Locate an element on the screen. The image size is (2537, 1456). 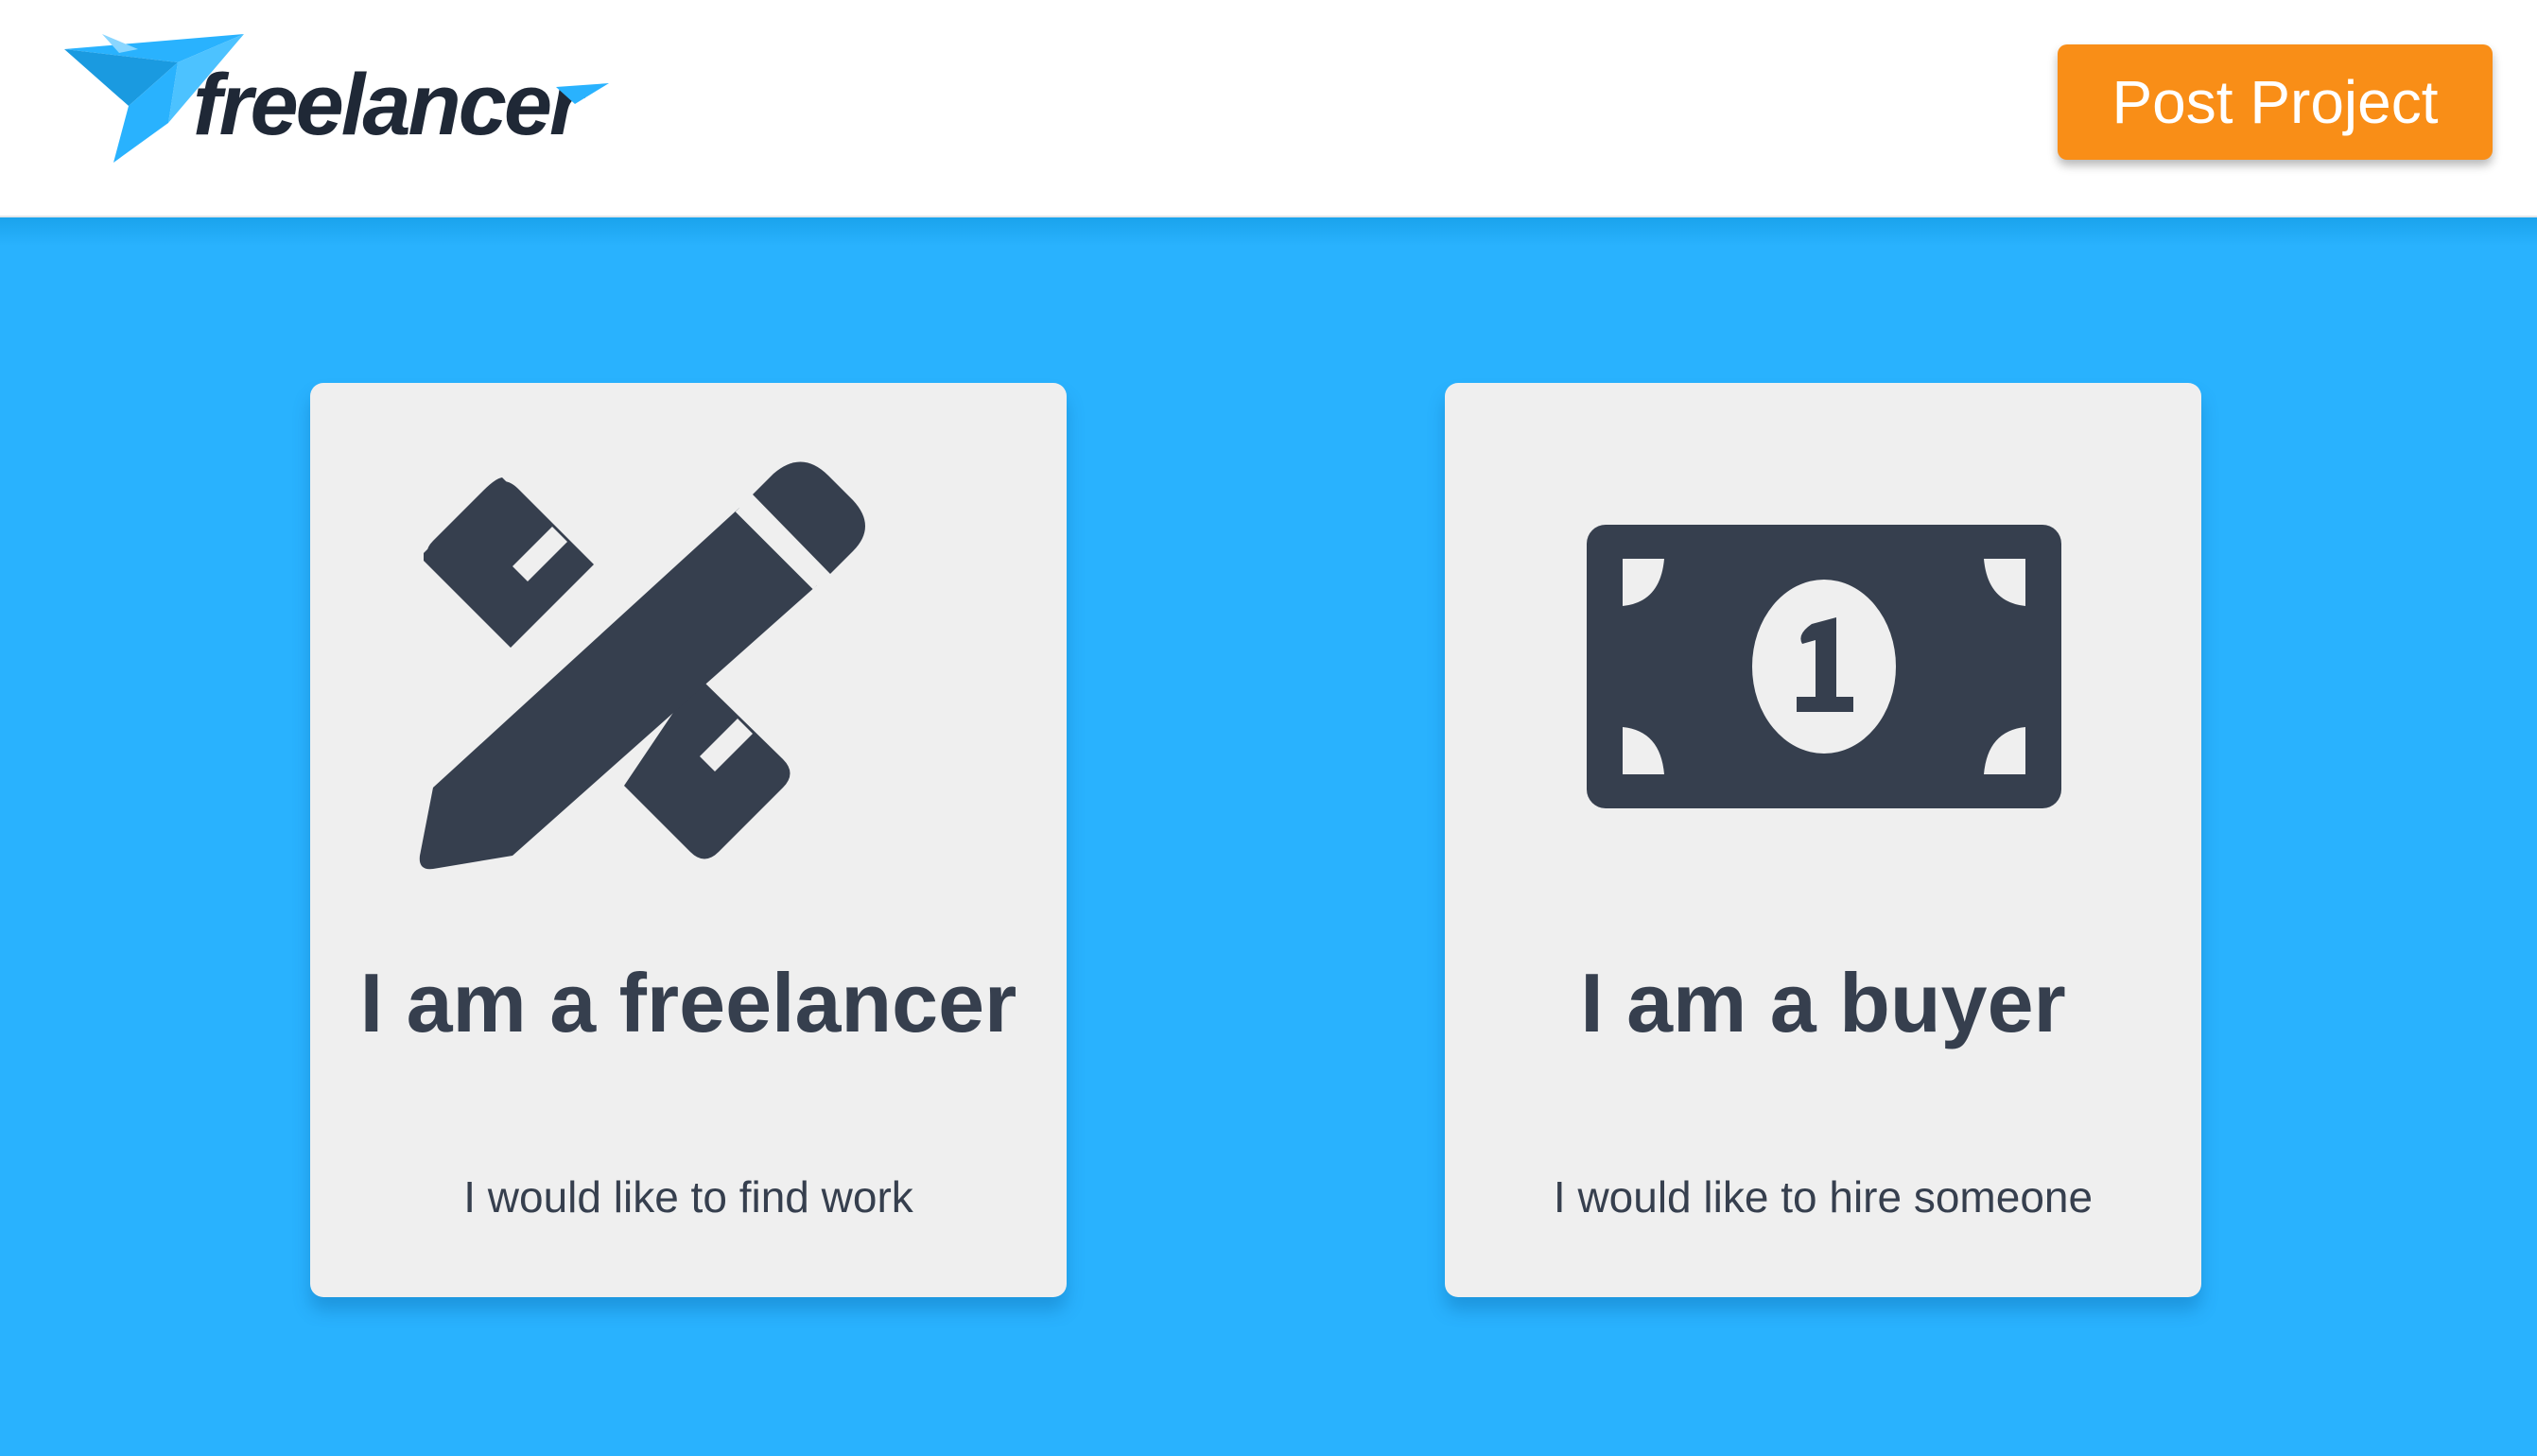
buyer-card-title: I am a buyer is located at coordinates (1823, 1003).